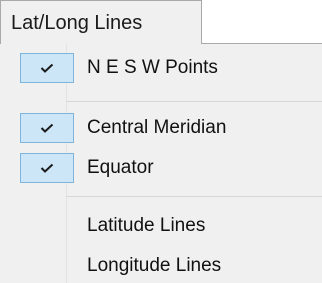 This screenshot has width=322, height=283. Describe the element at coordinates (146, 225) in the screenshot. I see `menu-item-label: Latitude Lines` at that location.